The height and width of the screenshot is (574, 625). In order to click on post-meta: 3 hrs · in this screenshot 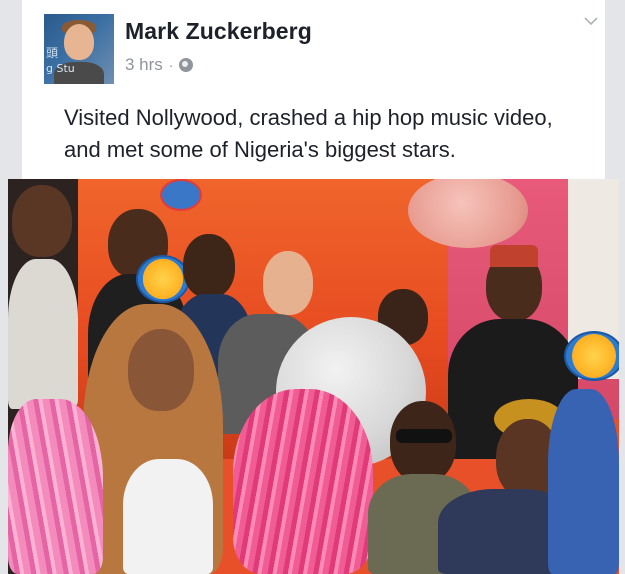, I will do `click(159, 65)`.